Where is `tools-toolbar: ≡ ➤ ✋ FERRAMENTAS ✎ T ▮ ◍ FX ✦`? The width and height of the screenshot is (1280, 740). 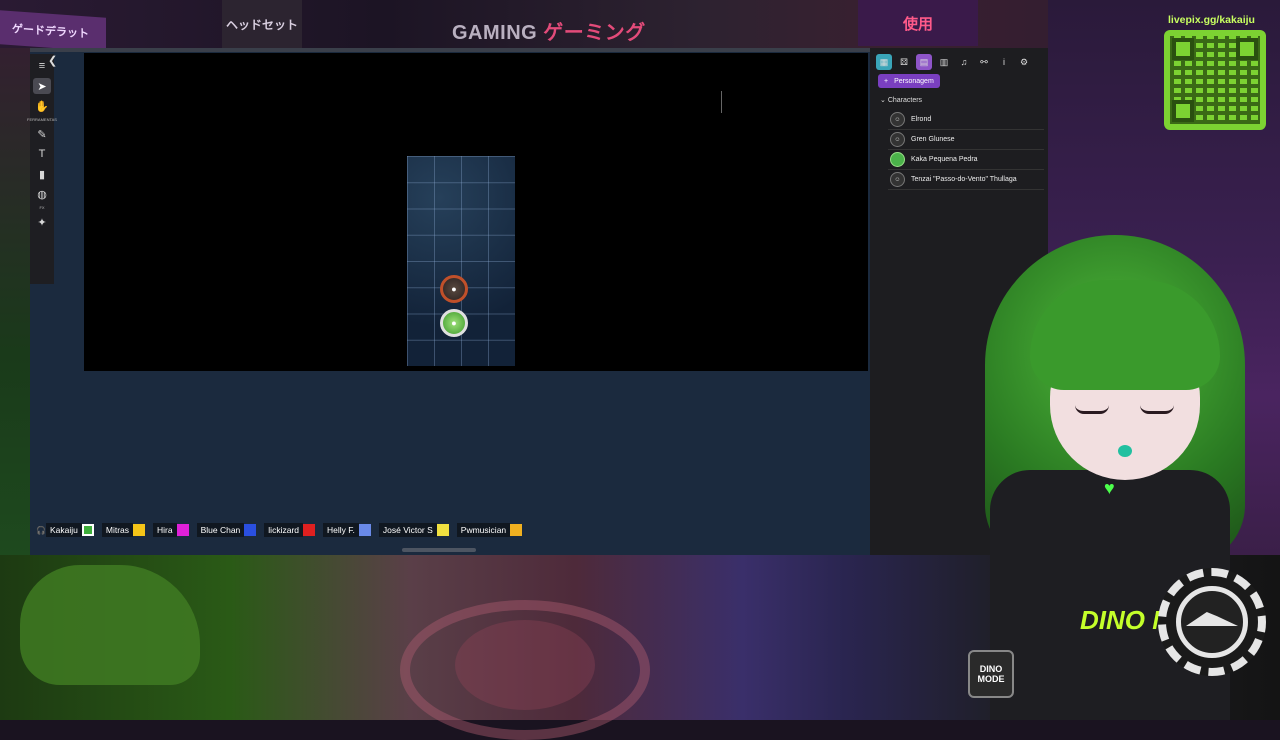 tools-toolbar: ≡ ➤ ✋ FERRAMENTAS ✎ T ▮ ◍ FX ✦ is located at coordinates (42, 169).